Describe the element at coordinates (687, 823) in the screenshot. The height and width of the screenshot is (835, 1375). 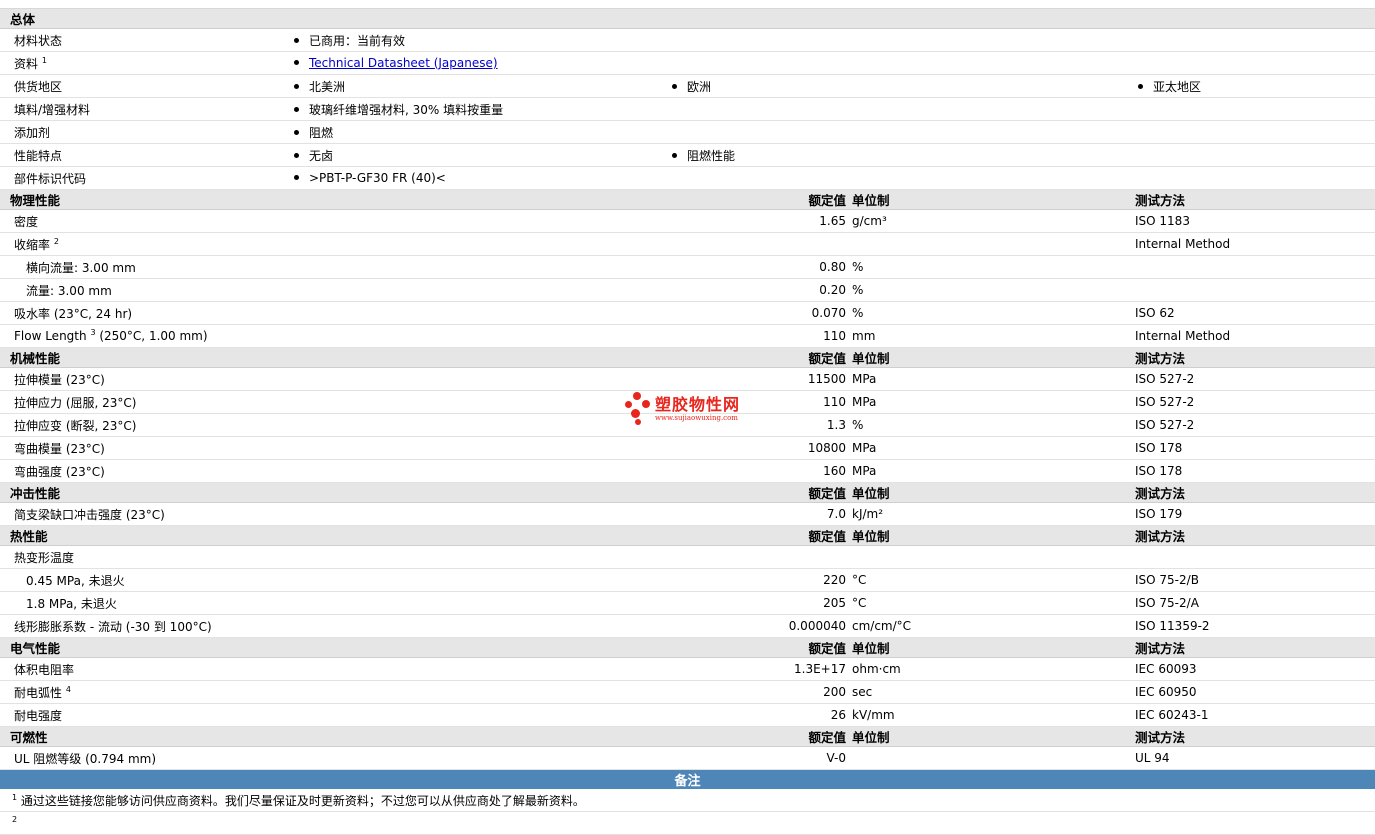
I see `note-row: 2` at that location.